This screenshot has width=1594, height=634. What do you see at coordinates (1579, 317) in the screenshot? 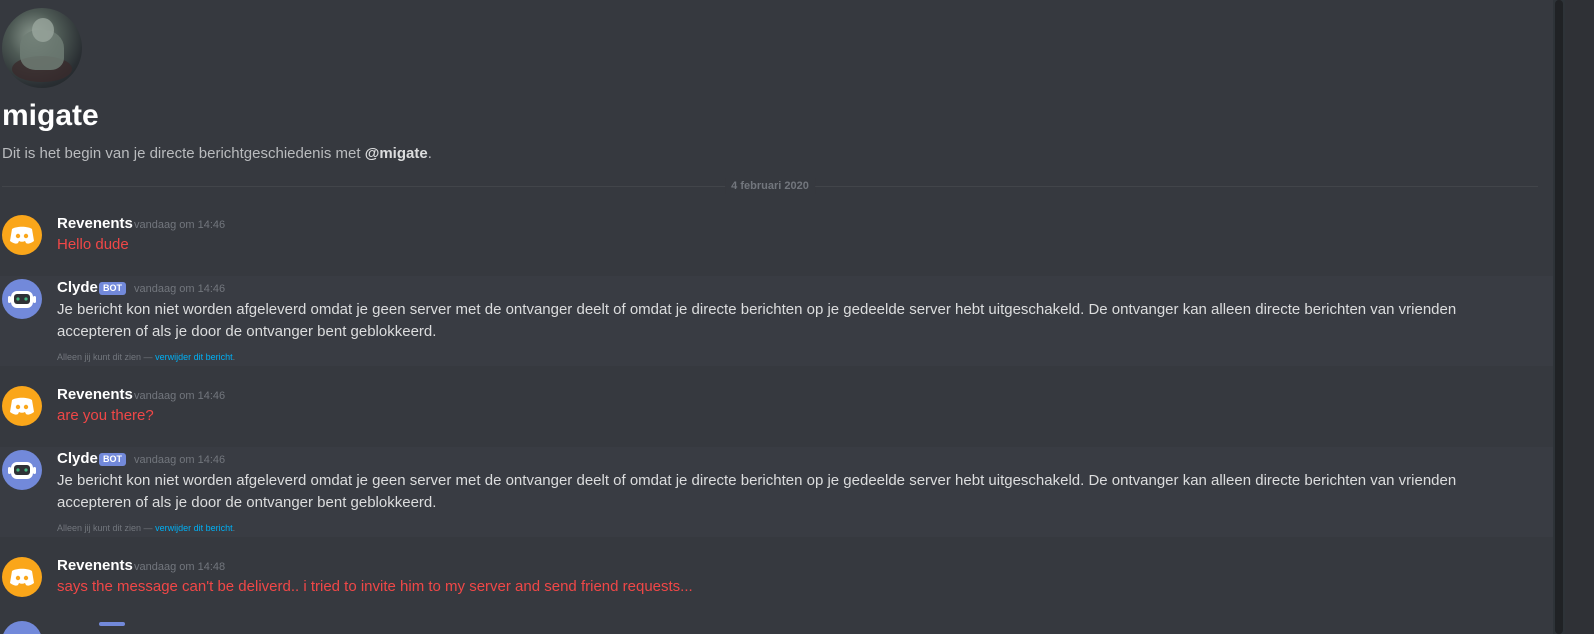
I see `member-list-edge` at bounding box center [1579, 317].